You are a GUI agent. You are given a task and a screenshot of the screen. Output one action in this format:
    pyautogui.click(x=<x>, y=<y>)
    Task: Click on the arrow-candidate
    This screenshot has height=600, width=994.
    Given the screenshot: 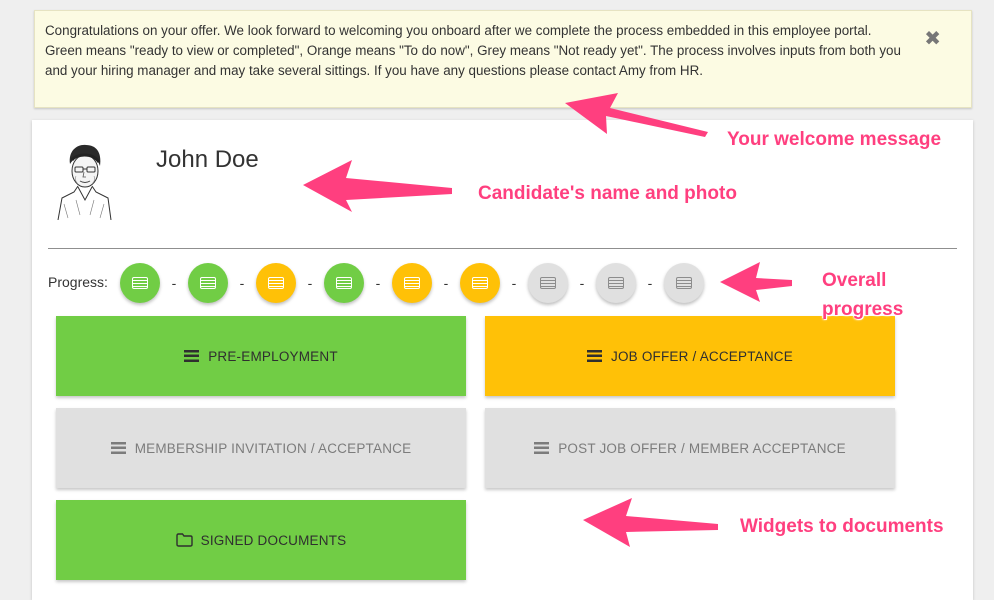 What is the action you would take?
    pyautogui.click(x=377, y=186)
    